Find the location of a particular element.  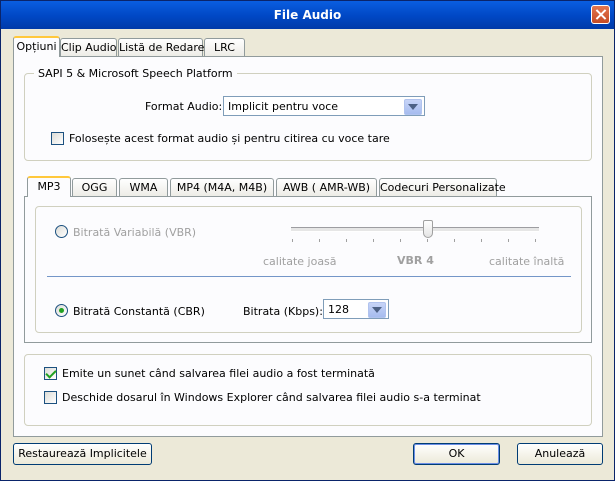

bitrate-value: 128 is located at coordinates (338, 309).